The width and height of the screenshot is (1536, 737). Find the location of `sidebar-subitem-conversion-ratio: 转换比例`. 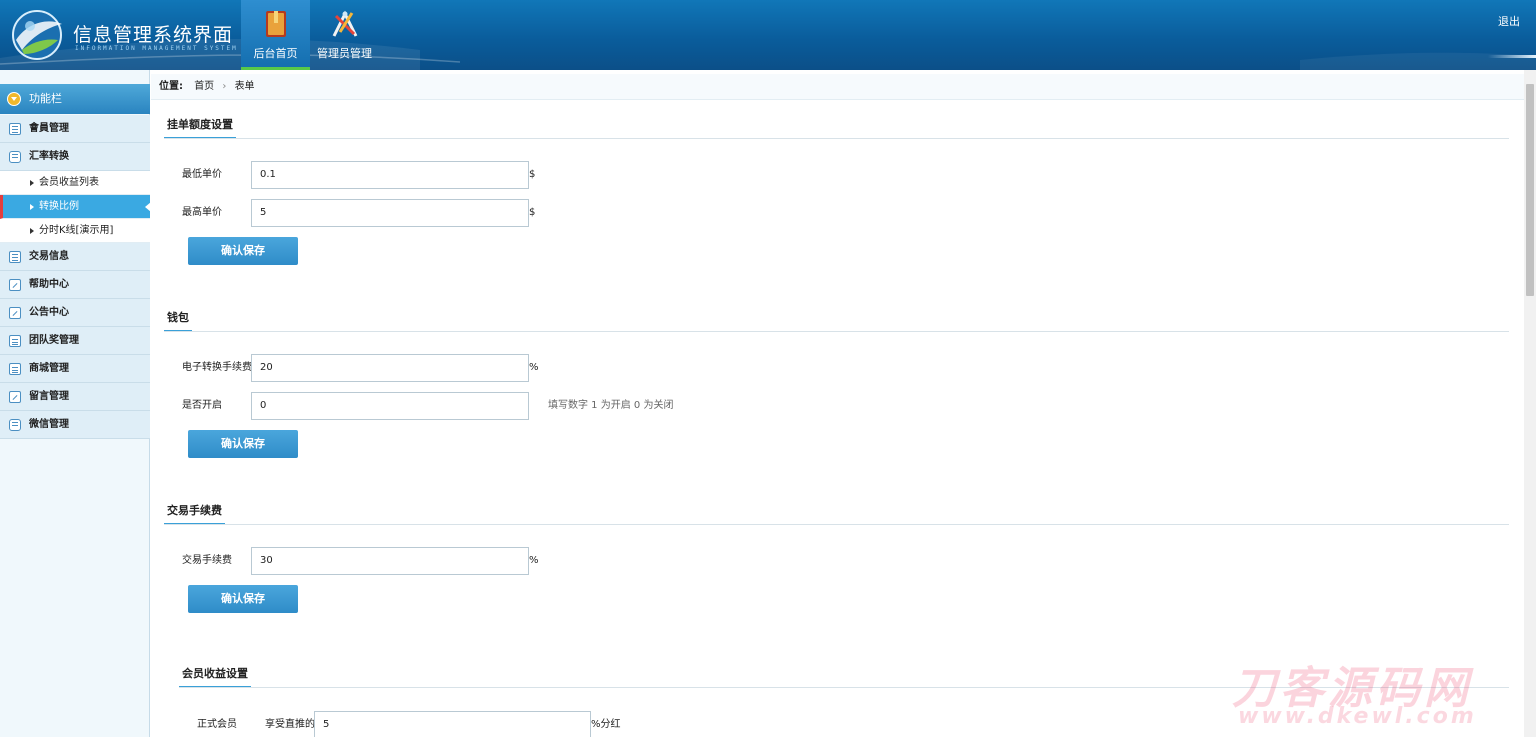

sidebar-subitem-conversion-ratio: 转换比例 is located at coordinates (75, 207).